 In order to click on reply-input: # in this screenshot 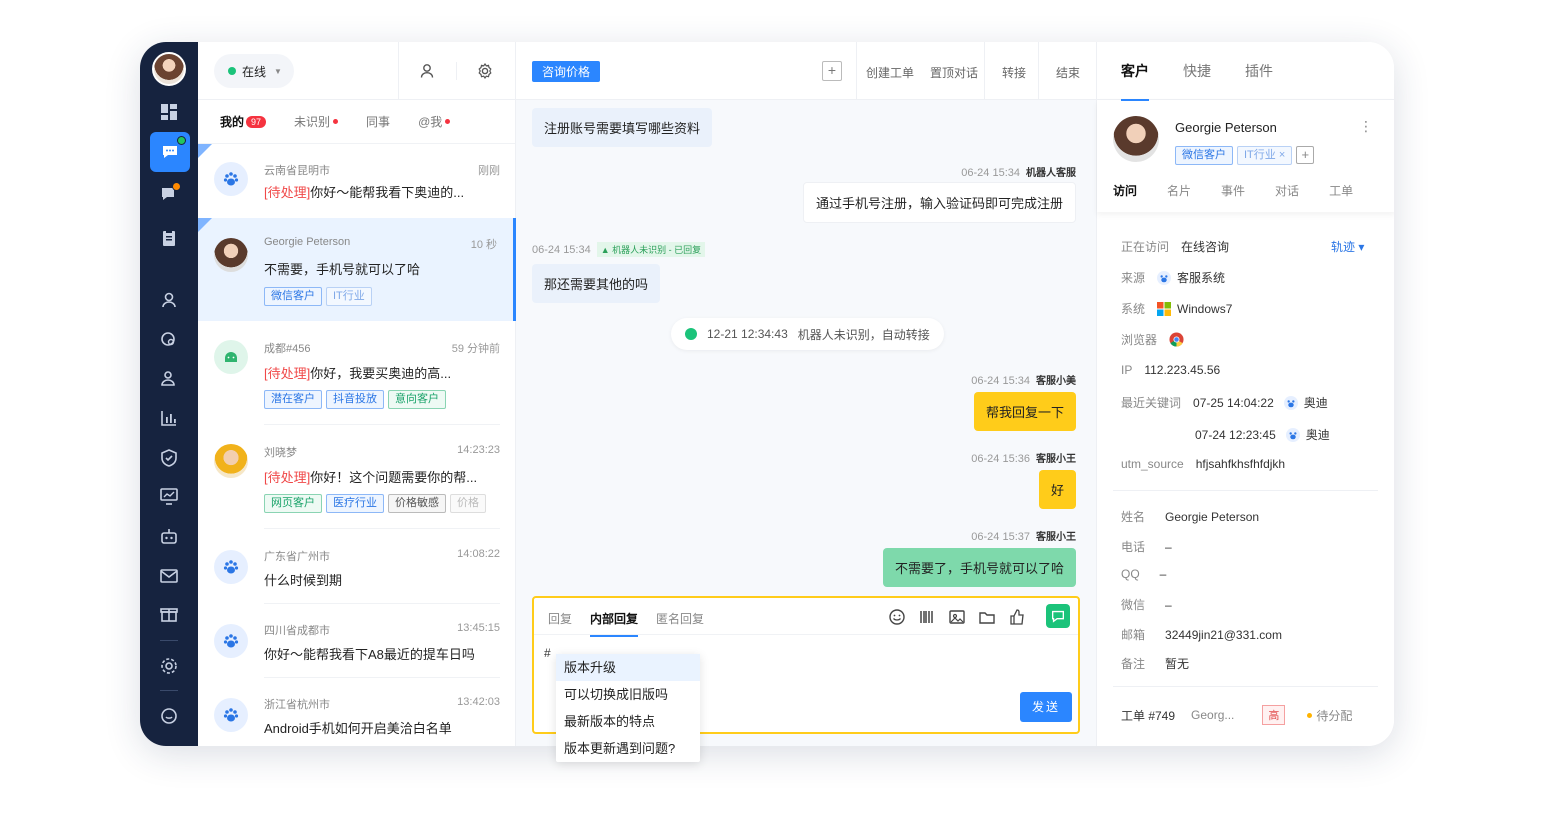, I will do `click(547, 653)`.